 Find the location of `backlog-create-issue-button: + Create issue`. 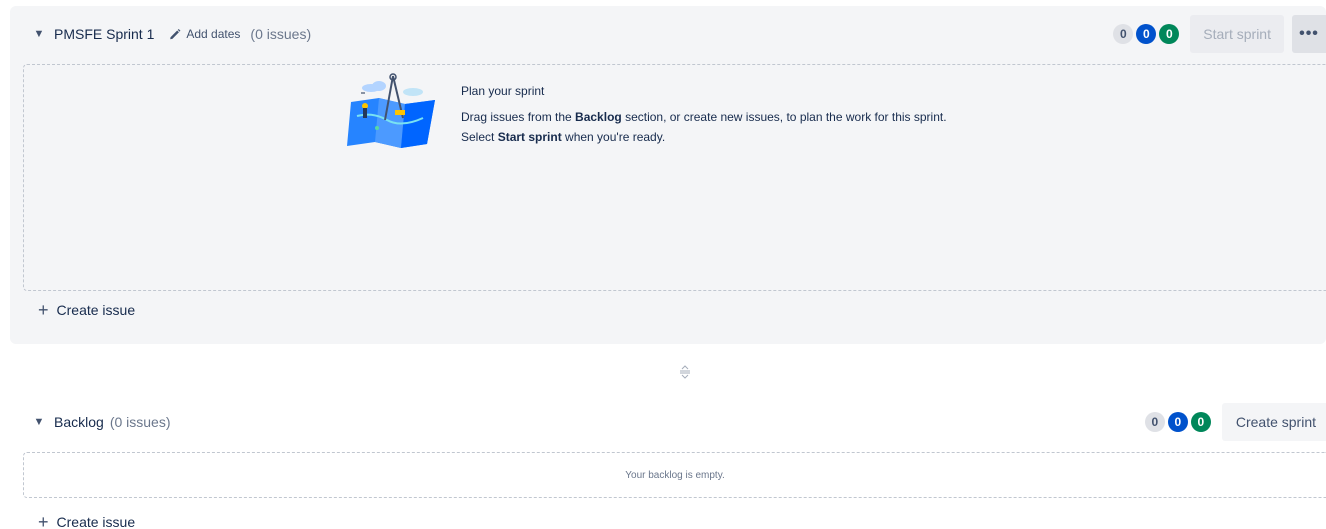

backlog-create-issue-button: + Create issue is located at coordinates (86, 520).